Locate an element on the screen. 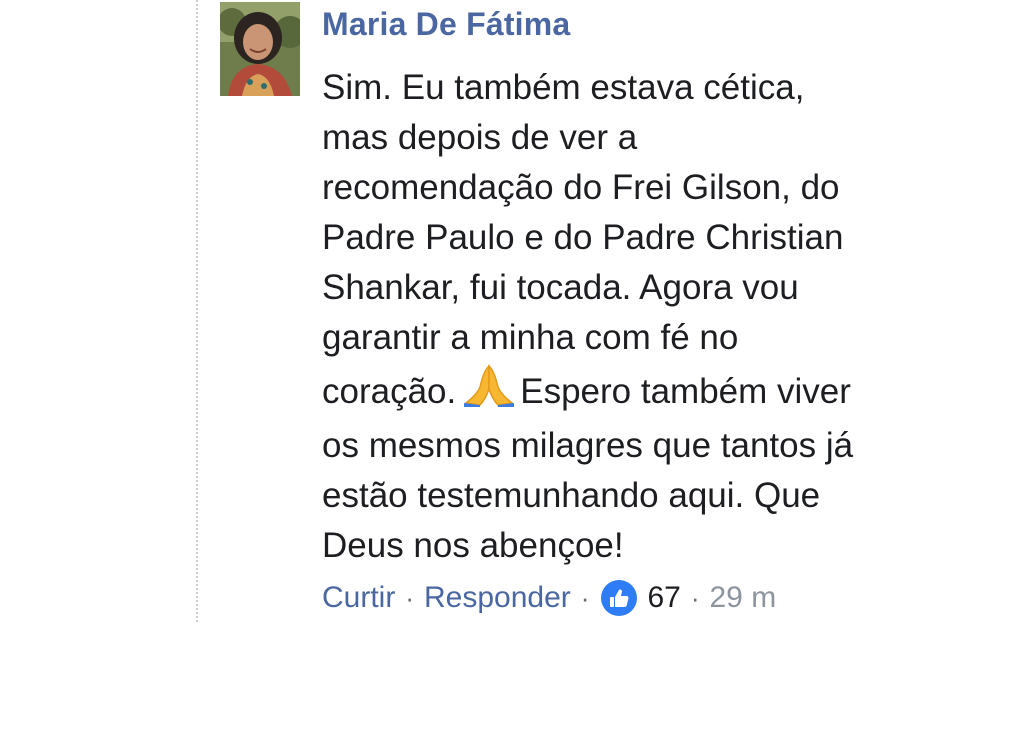 Image resolution: width=1024 pixels, height=738 pixels. comment-text-fragment: Espero também viver is located at coordinates (685, 391).